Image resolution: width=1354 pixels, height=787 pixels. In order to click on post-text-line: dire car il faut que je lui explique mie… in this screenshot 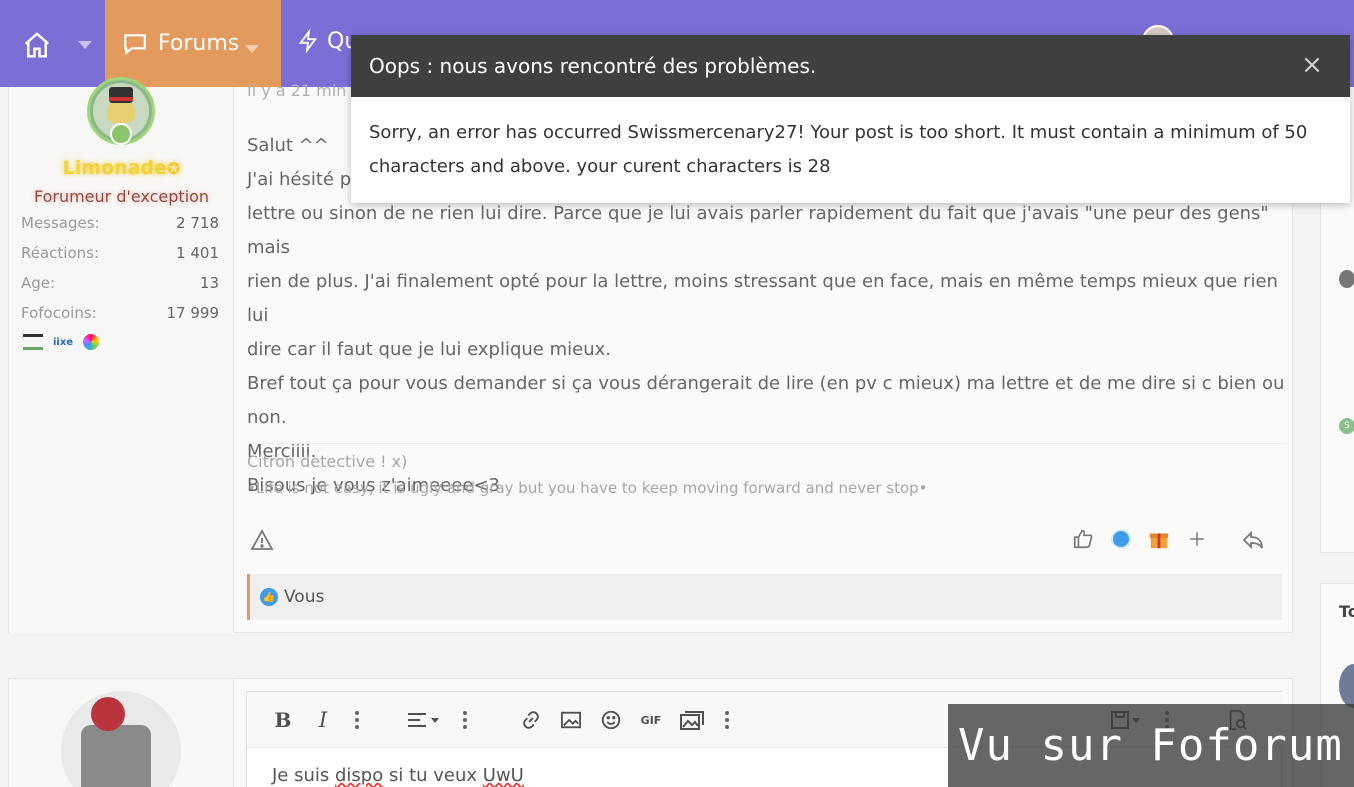, I will do `click(429, 349)`.